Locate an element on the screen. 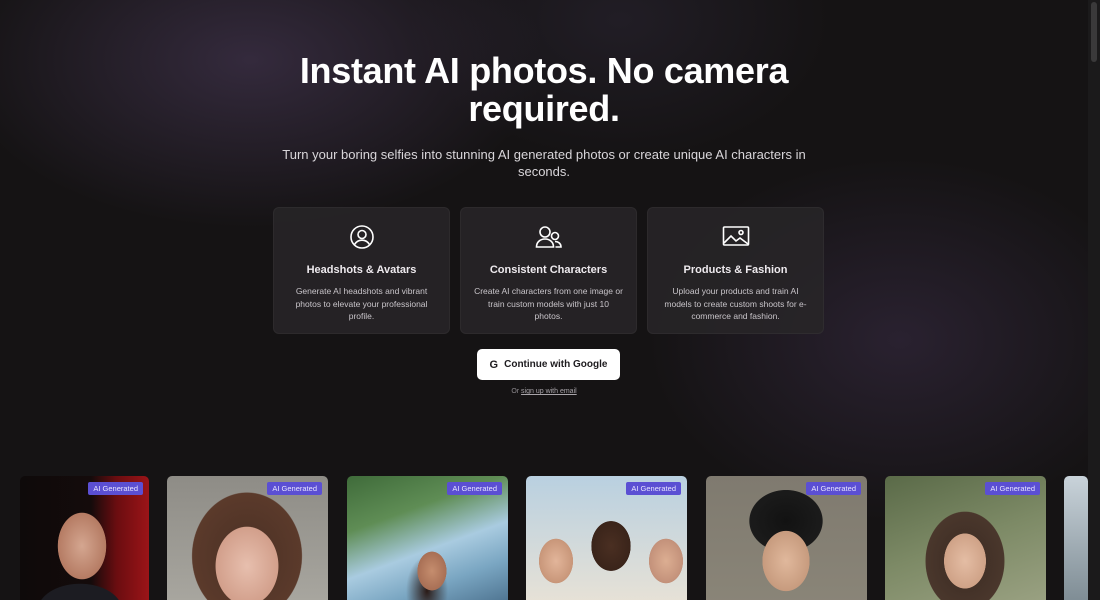  user-circle-icon is located at coordinates (361, 238).